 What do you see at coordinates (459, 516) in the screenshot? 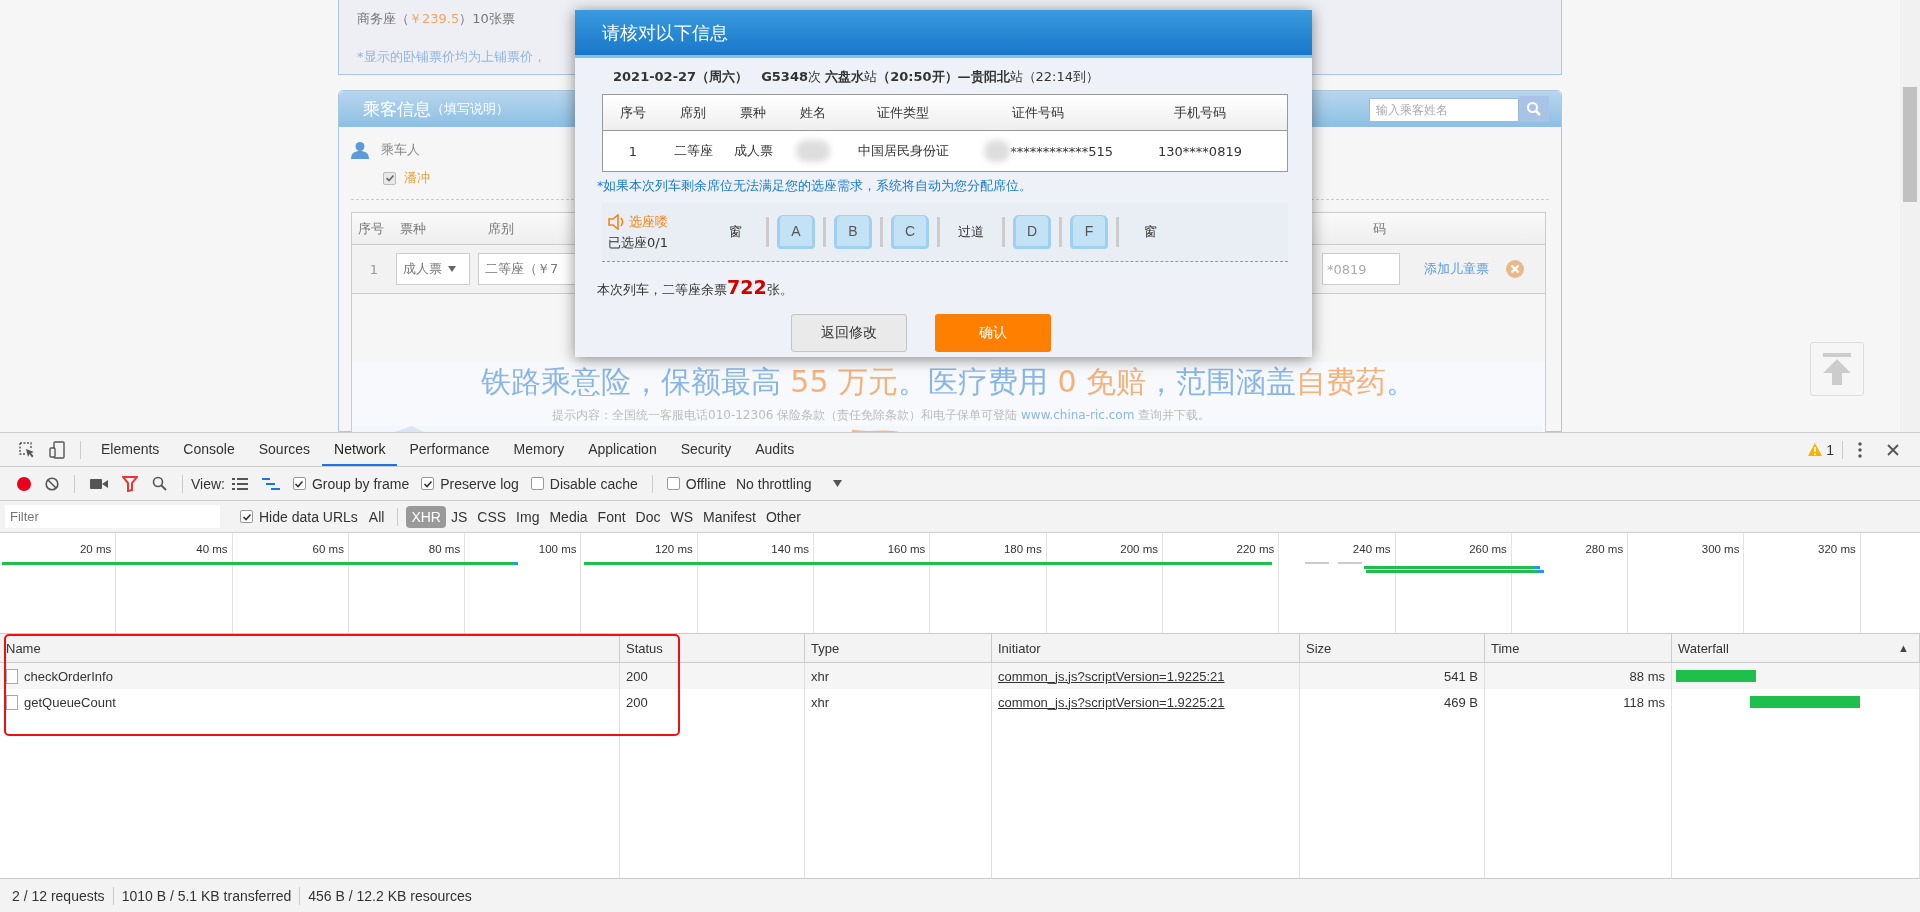
I see `type-filter-button: JS` at bounding box center [459, 516].